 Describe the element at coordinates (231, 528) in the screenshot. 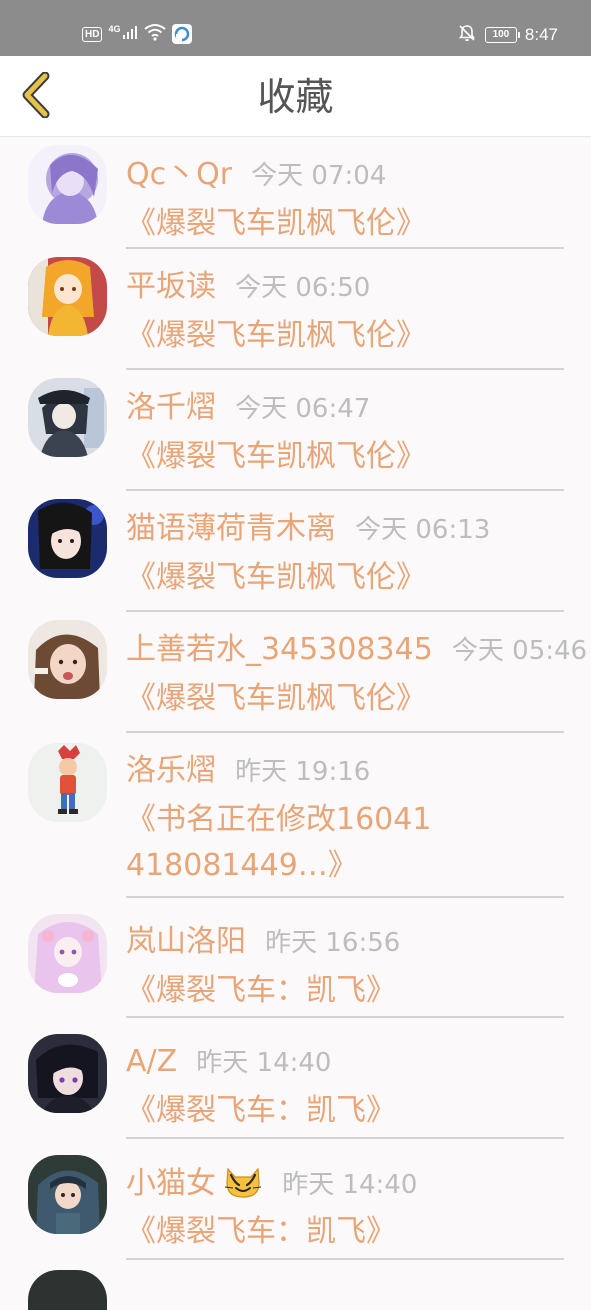

I see `username: 猫语薄荷青木离` at that location.